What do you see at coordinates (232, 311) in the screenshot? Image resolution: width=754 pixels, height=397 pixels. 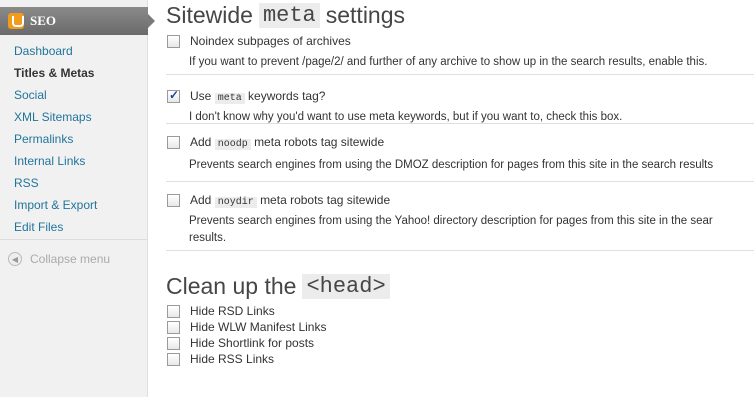 I see `option-label: Hide RSD Links` at bounding box center [232, 311].